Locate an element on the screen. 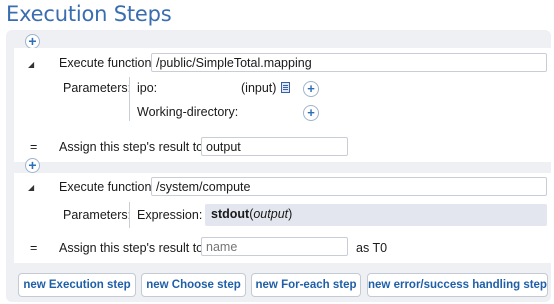 The image size is (554, 304). assign-suffix-label: as T0 is located at coordinates (372, 248).